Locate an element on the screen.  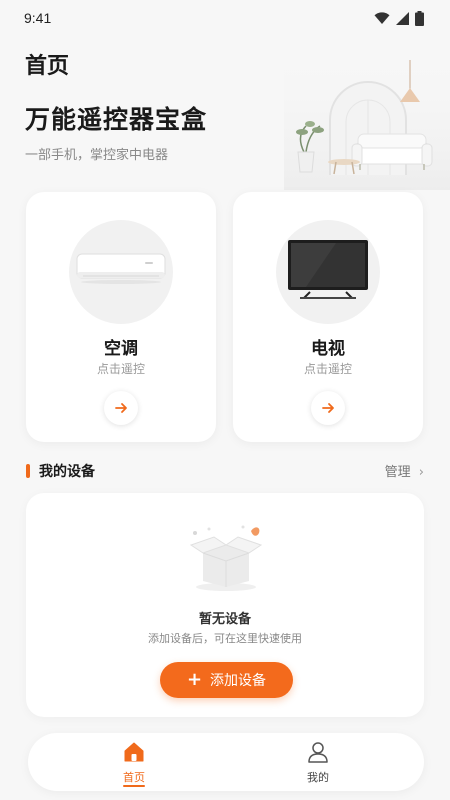
wifi-icon is located at coordinates (382, 17).